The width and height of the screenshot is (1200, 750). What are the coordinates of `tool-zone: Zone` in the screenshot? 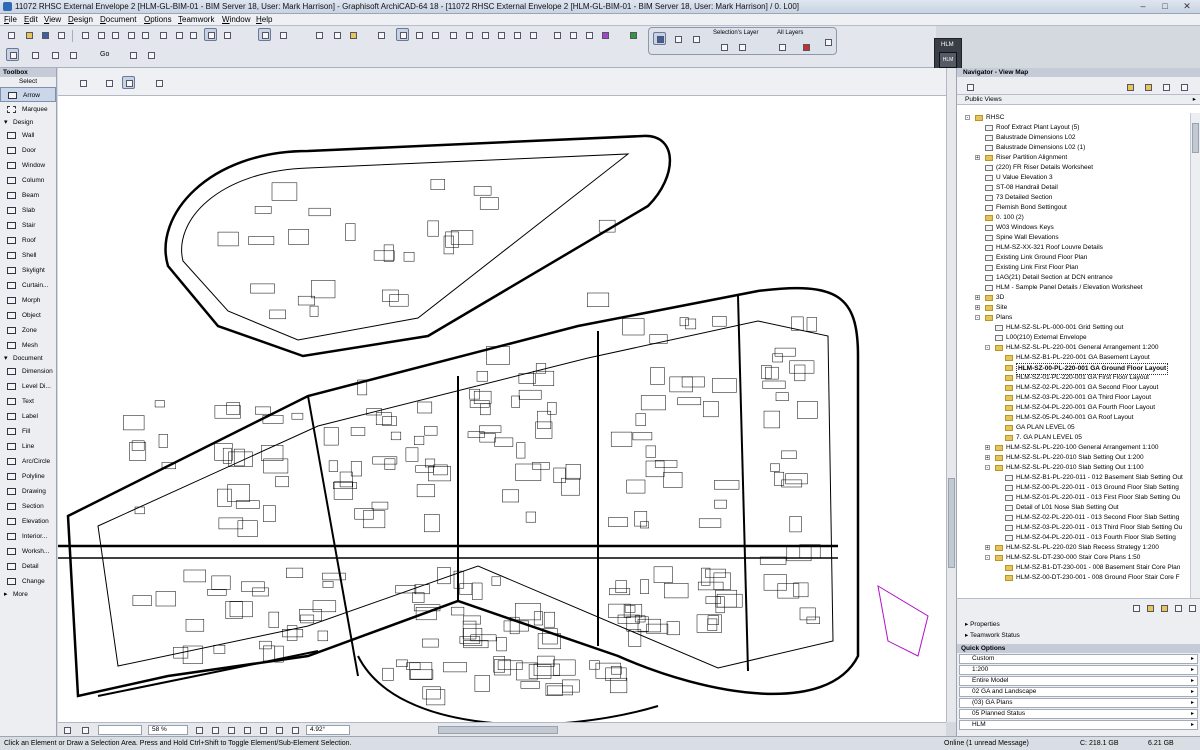 It's located at (28, 330).